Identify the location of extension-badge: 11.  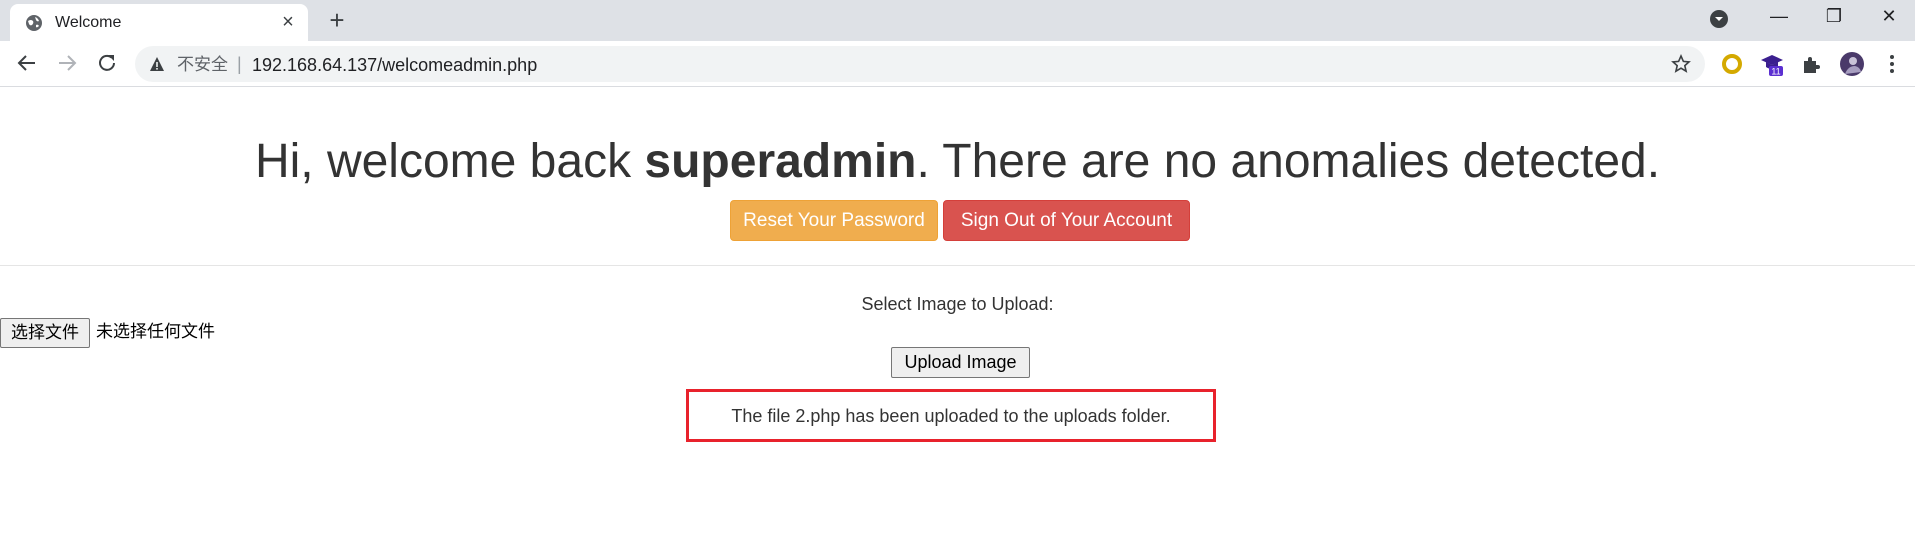
(1775, 72).